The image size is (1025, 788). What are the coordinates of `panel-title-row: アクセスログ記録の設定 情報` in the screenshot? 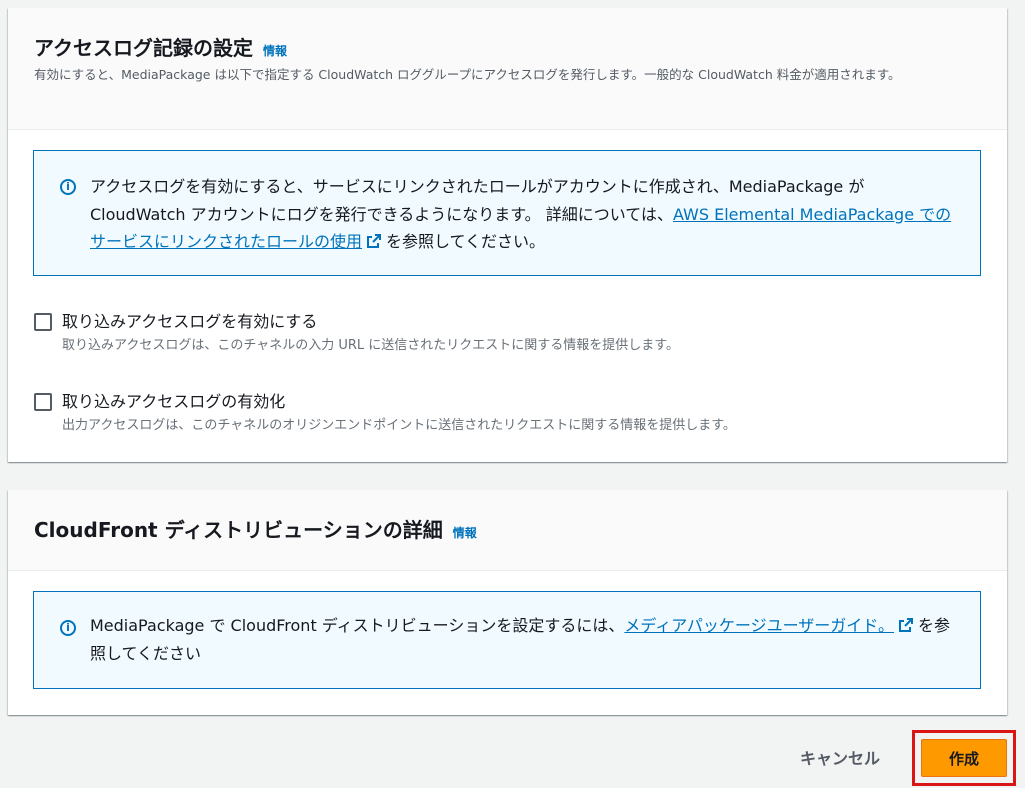 It's located at (507, 46).